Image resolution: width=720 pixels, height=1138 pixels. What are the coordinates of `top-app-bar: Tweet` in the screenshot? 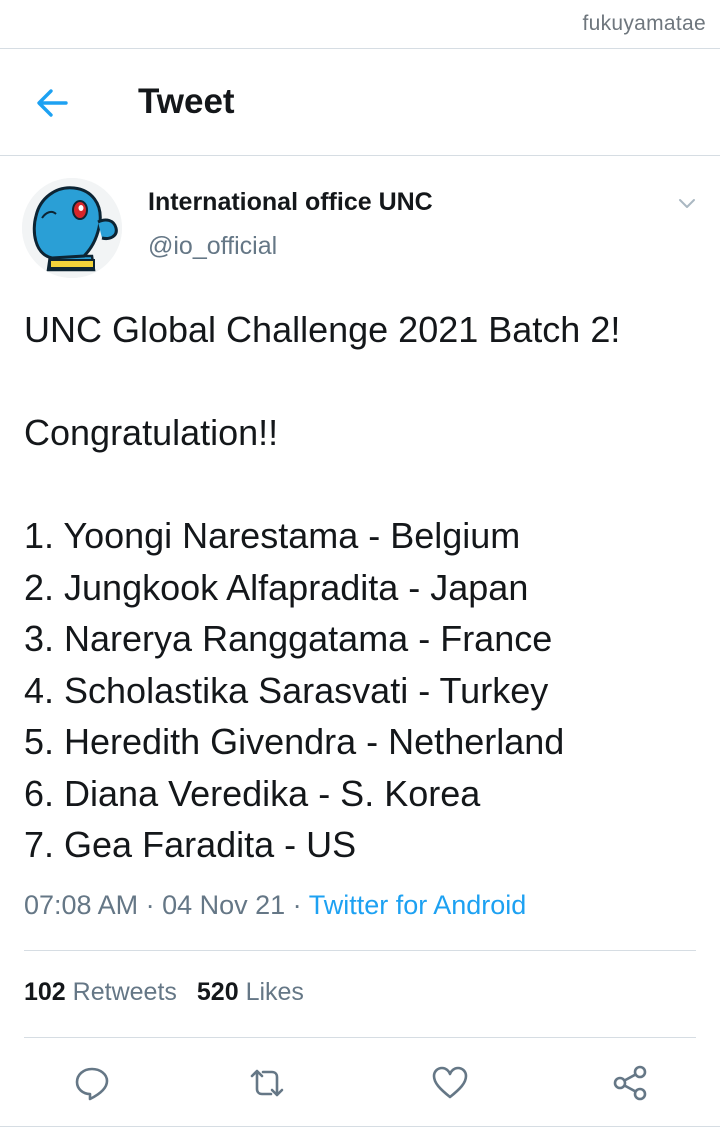 It's located at (360, 102).